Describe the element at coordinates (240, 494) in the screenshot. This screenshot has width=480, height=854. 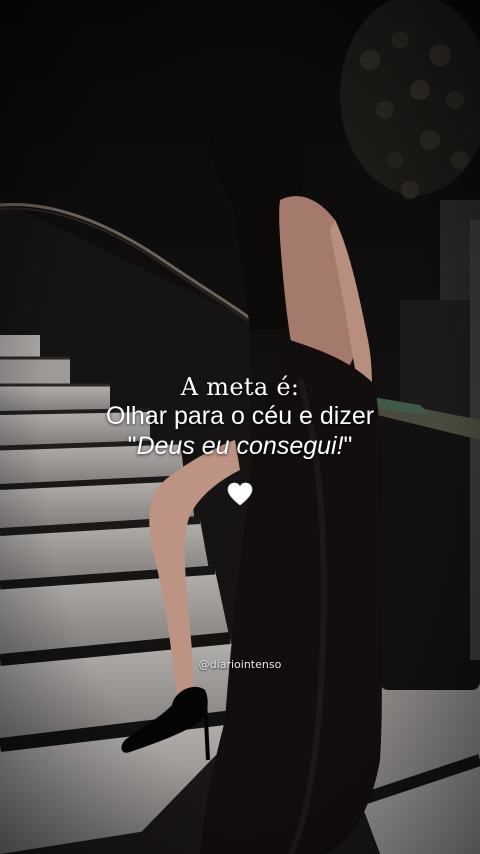
I see `white-heart-icon` at that location.